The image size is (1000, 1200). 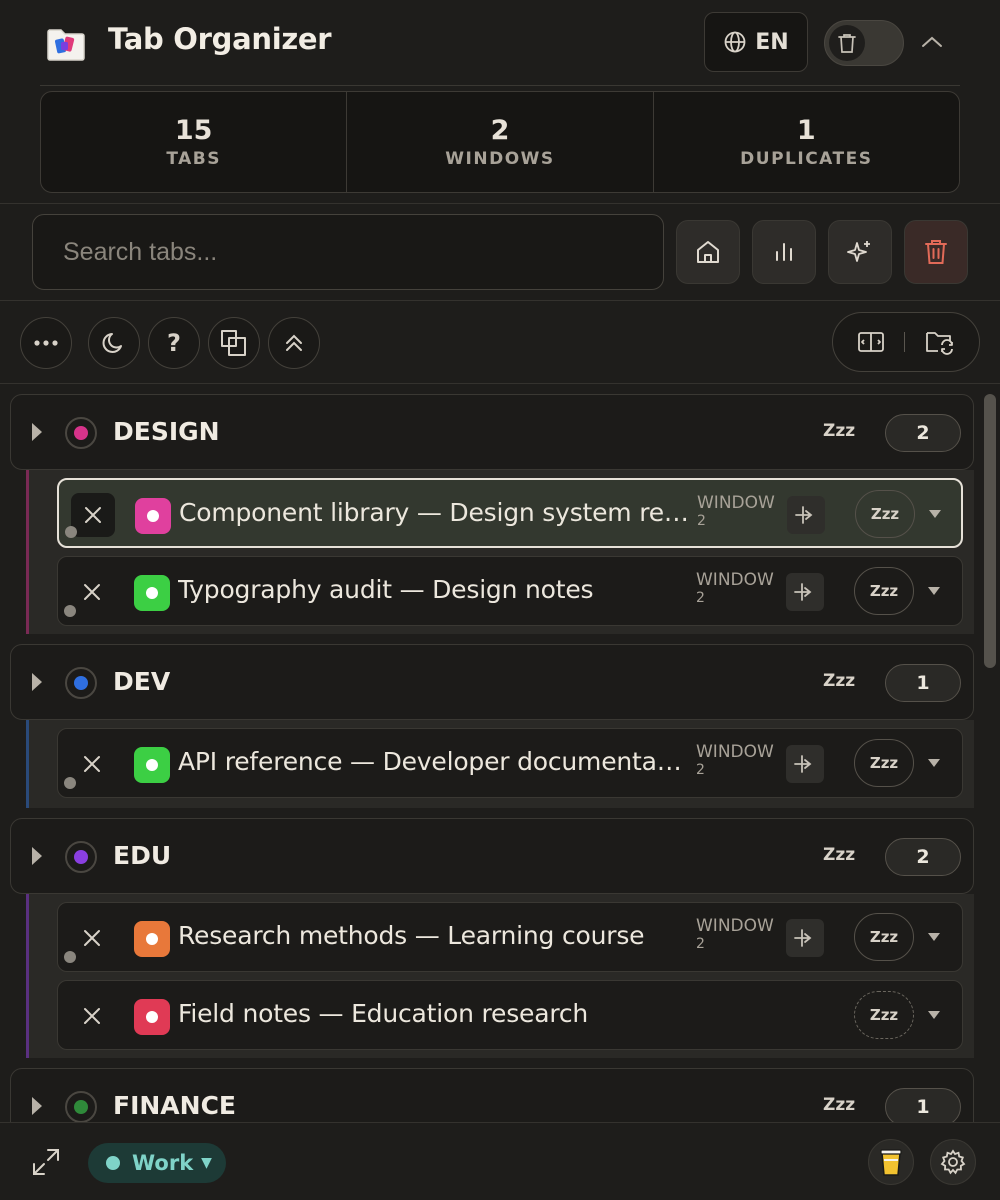 I want to click on trash-icon, so click(x=936, y=252).